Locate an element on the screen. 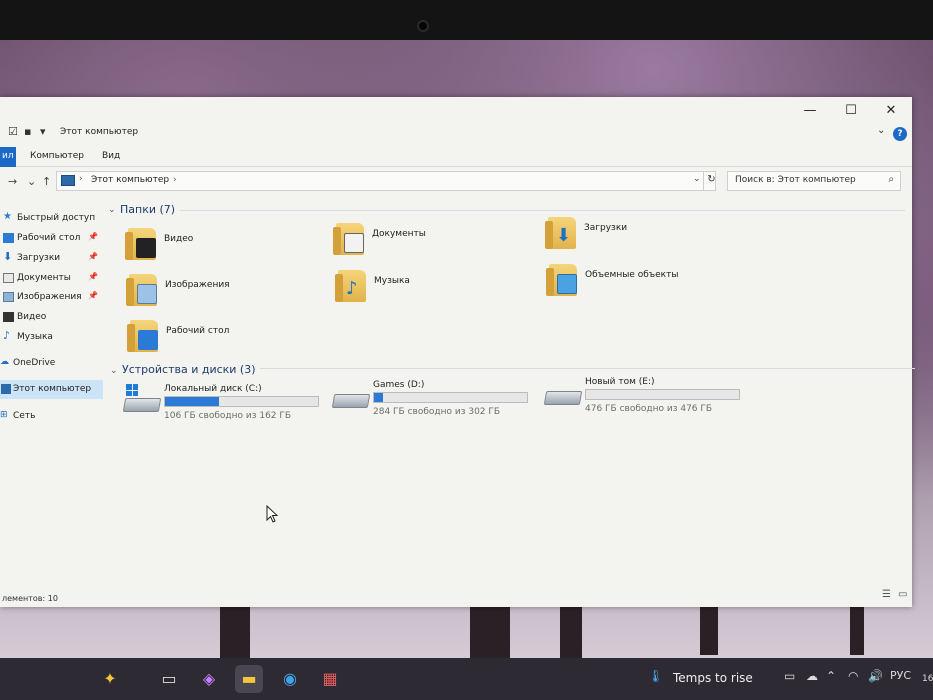 The image size is (933, 700). desktop-icon is located at coordinates (8, 238).